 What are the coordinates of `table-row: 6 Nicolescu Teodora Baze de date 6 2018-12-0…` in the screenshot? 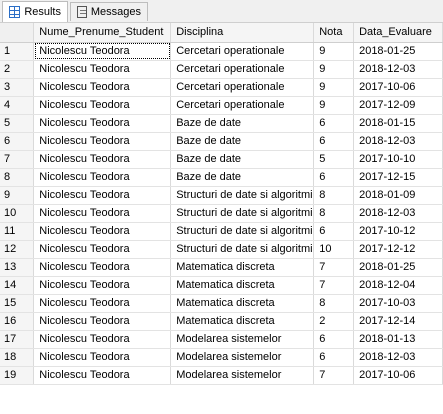 It's located at (221, 141).